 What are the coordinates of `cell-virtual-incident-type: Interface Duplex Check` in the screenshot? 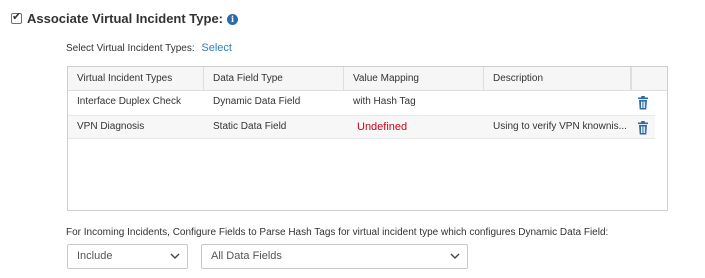 It's located at (129, 101).